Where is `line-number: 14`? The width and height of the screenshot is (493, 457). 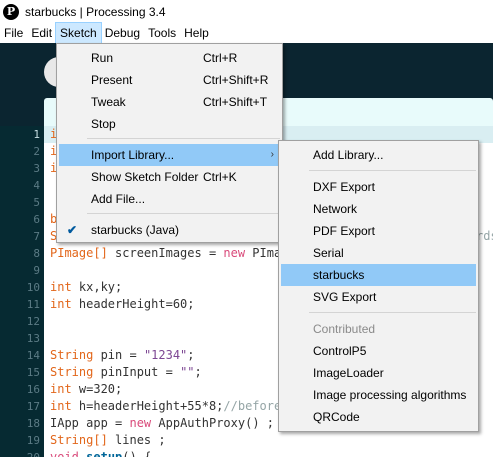 line-number: 14 is located at coordinates (33, 355).